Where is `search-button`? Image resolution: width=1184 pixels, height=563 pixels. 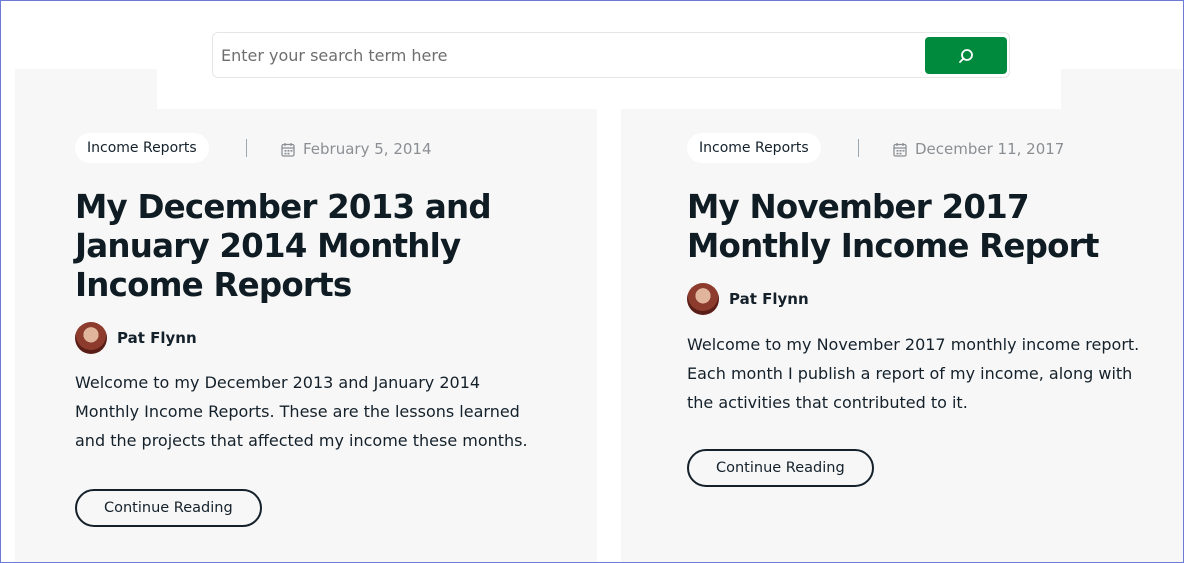 search-button is located at coordinates (966, 55).